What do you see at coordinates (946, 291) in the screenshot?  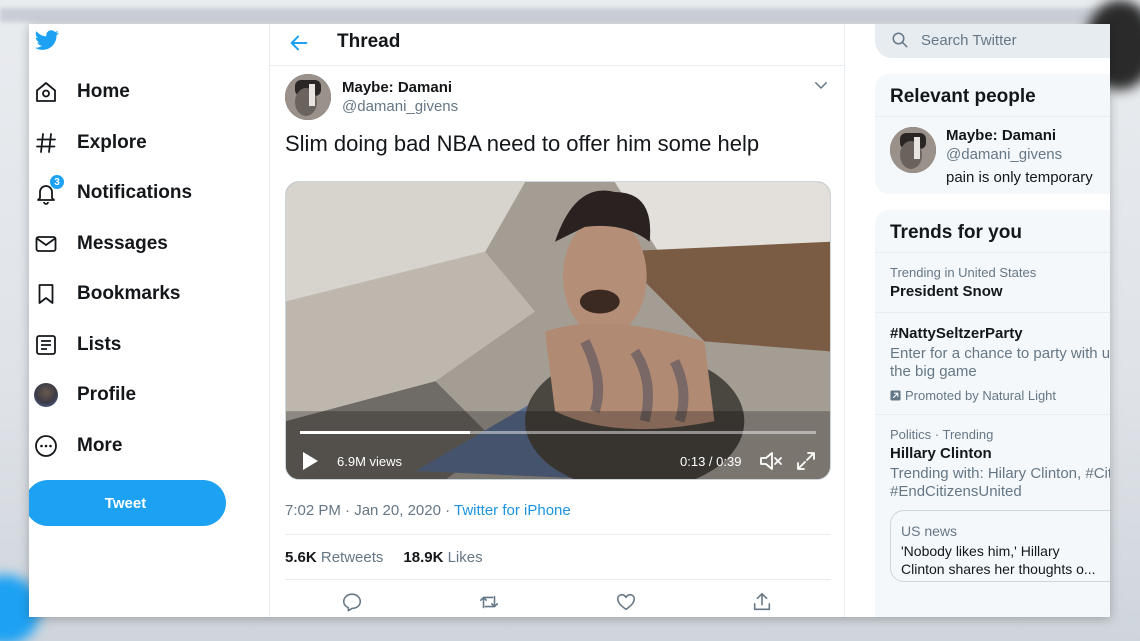 I see `trend-item-name: President Snow` at bounding box center [946, 291].